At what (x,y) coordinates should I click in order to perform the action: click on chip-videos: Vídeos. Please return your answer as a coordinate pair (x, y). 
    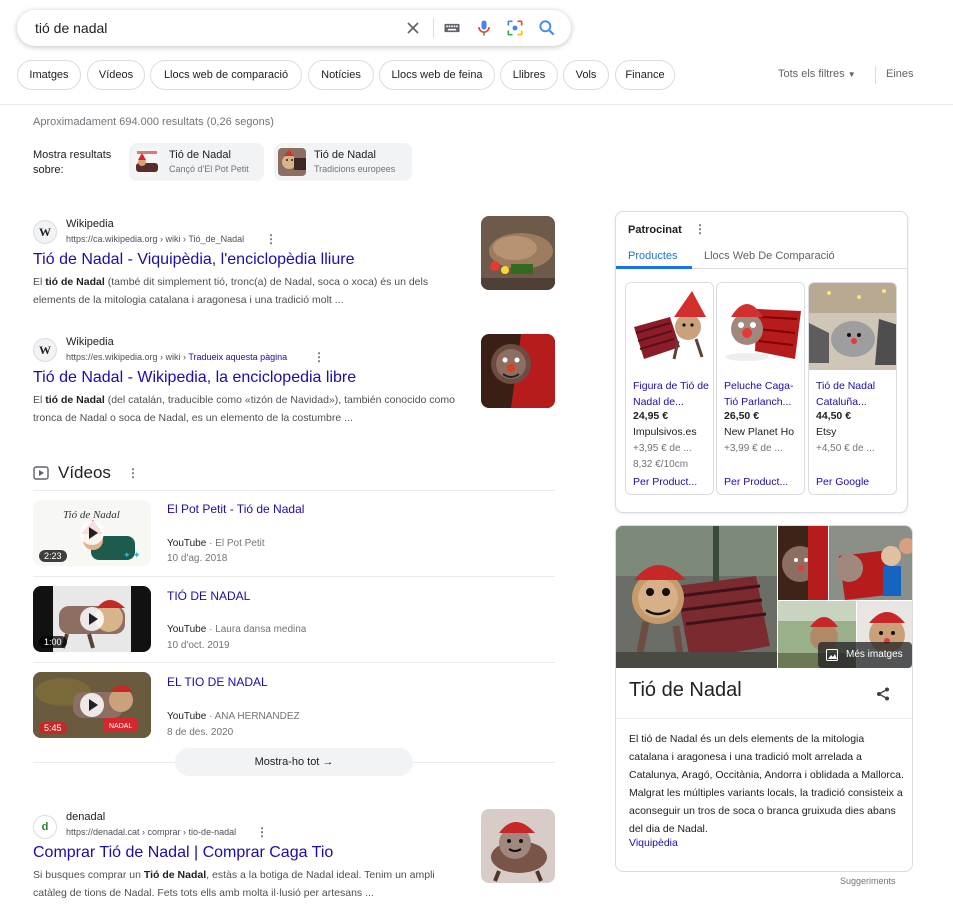
    Looking at the image, I should click on (116, 75).